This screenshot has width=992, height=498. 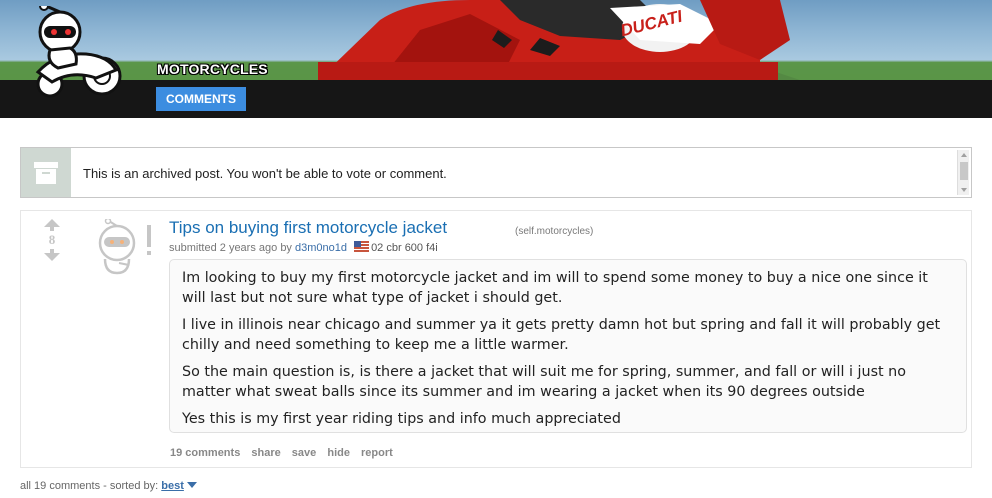 I want to click on sorted-by-label: sorted by:, so click(x=134, y=486).